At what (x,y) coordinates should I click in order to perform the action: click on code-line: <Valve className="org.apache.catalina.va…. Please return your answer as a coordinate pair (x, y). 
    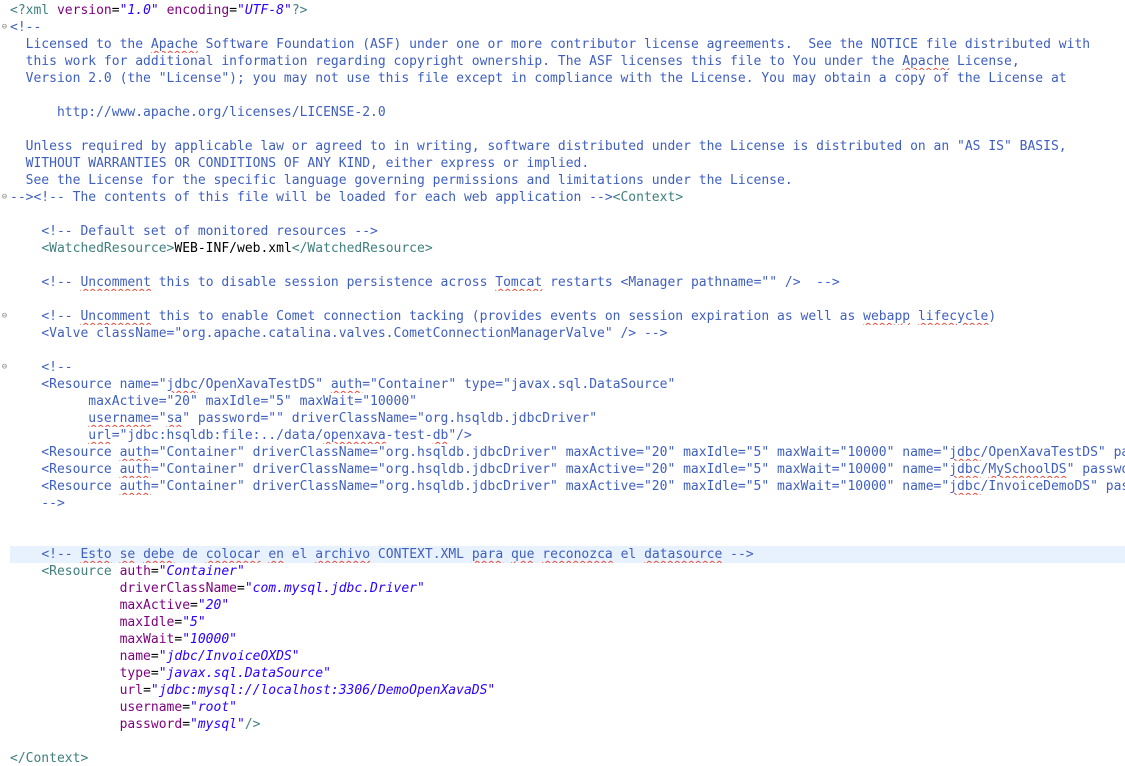
    Looking at the image, I should click on (567, 333).